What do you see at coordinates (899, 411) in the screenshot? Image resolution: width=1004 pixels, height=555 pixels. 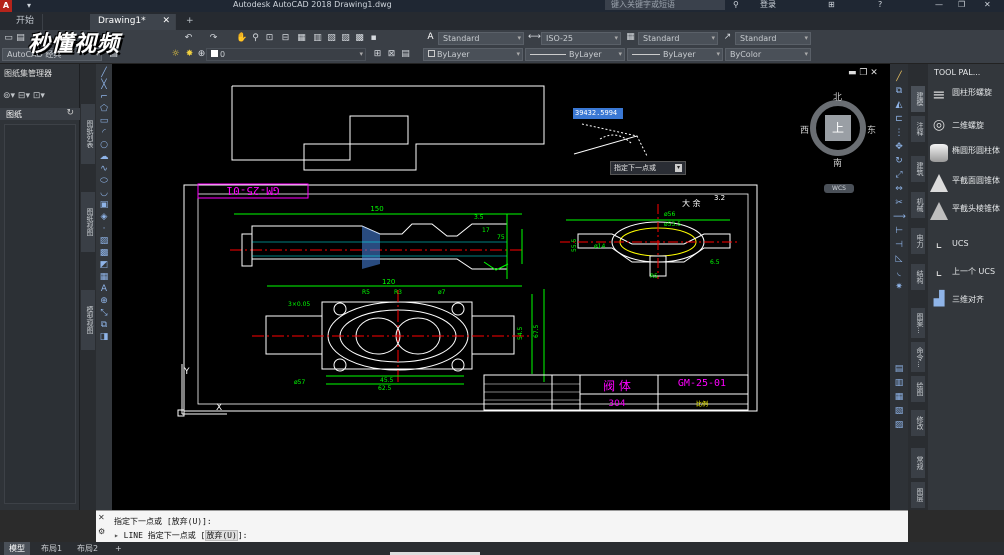 I see `draworder-above-icon: ▧` at bounding box center [899, 411].